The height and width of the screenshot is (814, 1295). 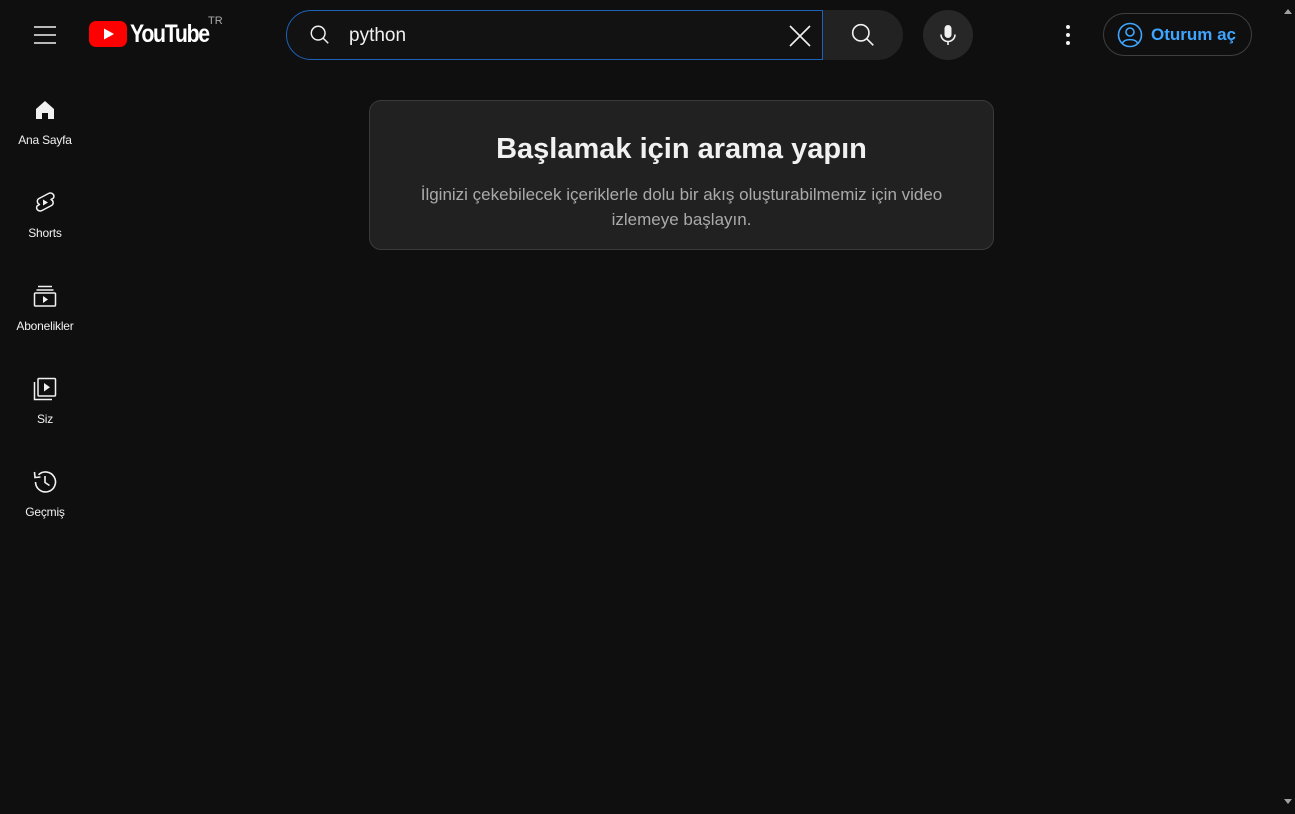 I want to click on country-code: TR, so click(x=215, y=21).